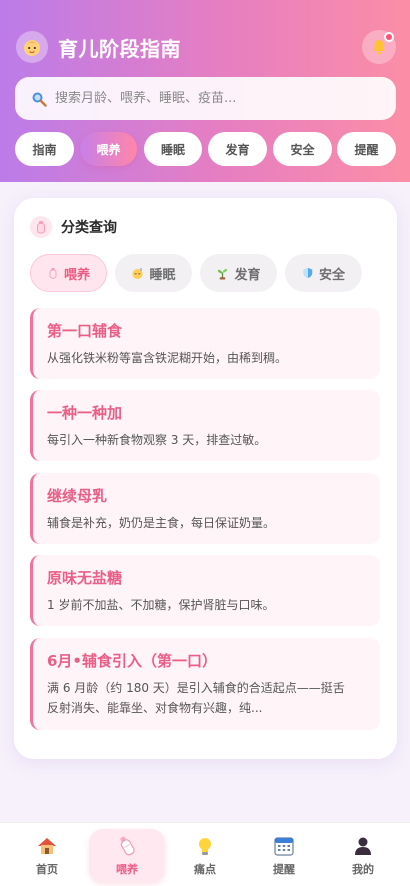 This screenshot has height=886, width=410. Describe the element at coordinates (76, 275) in the screenshot. I see `chip-label: 喂养` at that location.